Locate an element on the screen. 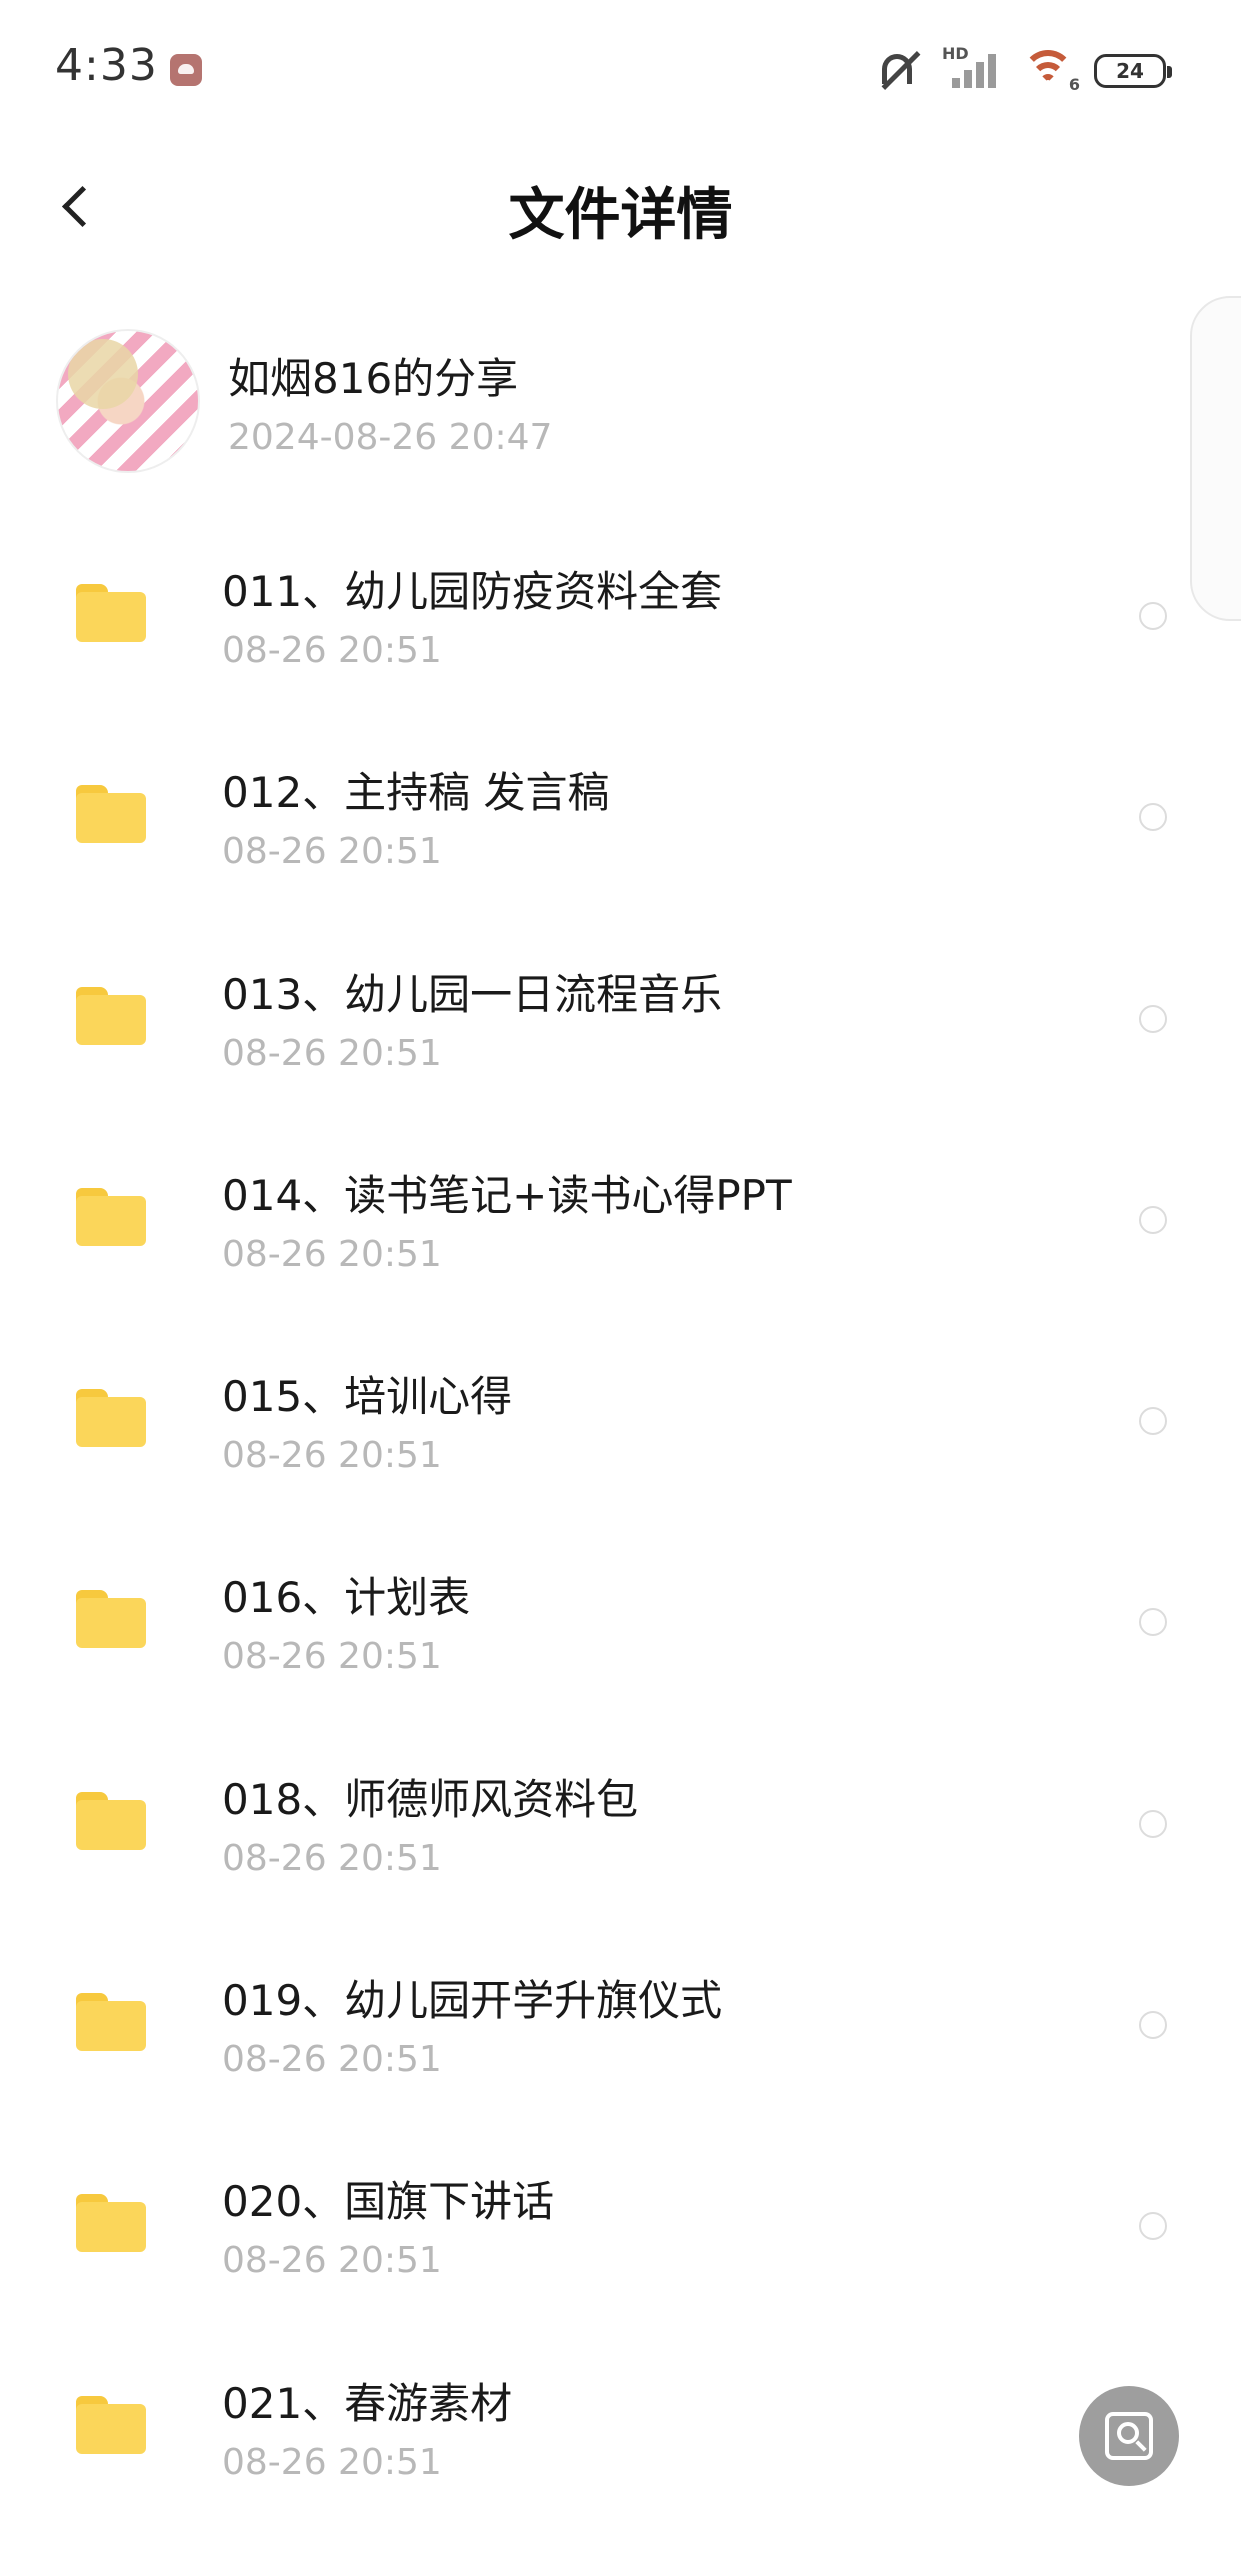 The image size is (1241, 2560). cloud-app-icon is located at coordinates (186, 70).